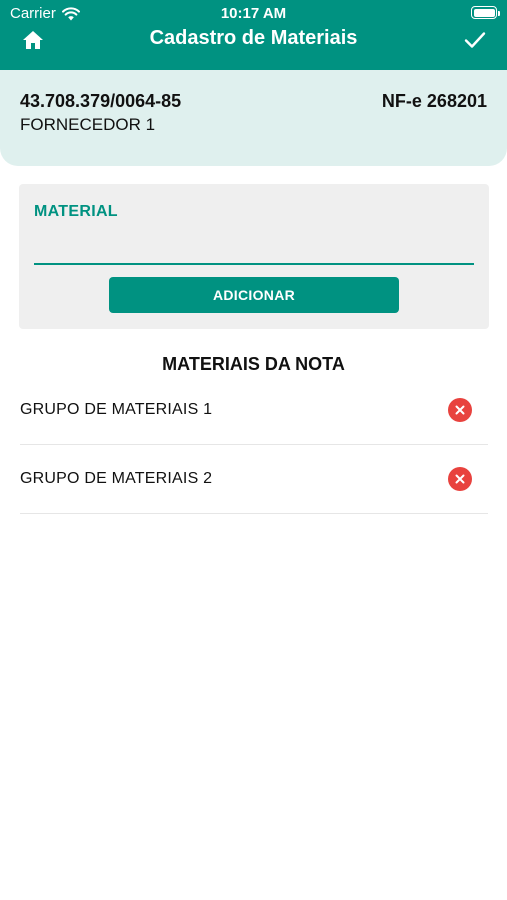 Image resolution: width=507 pixels, height=900 pixels. Describe the element at coordinates (116, 409) in the screenshot. I see `material-item-label: GRUPO DE MATERIAIS 1` at that location.